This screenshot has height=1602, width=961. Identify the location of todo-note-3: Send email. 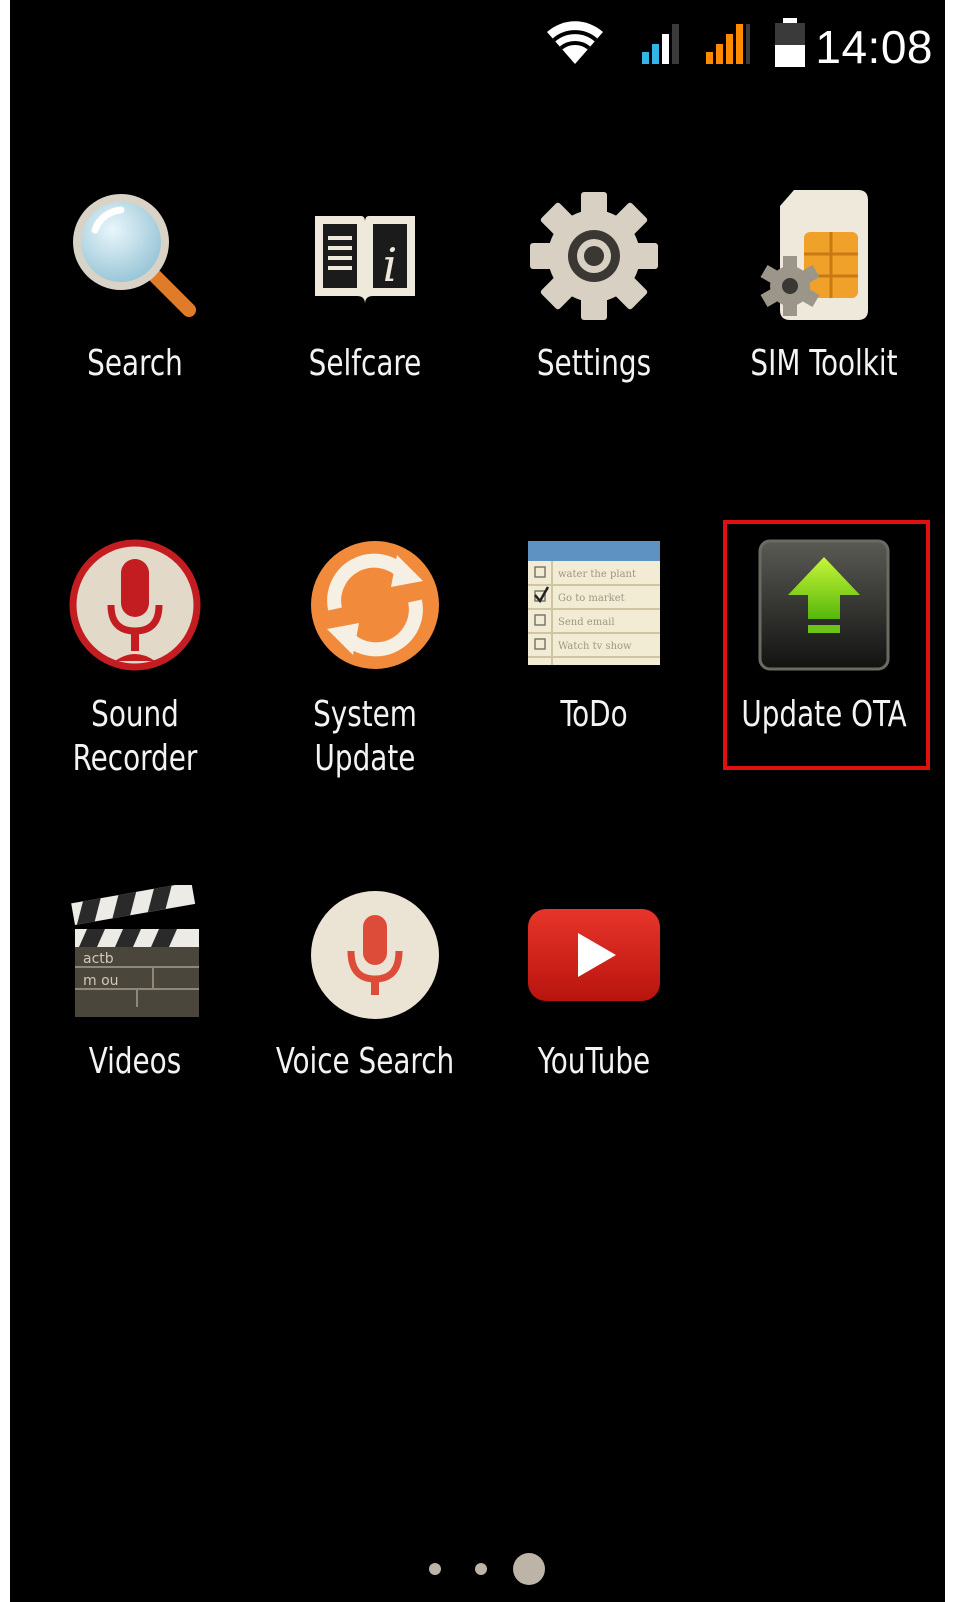
(586, 622).